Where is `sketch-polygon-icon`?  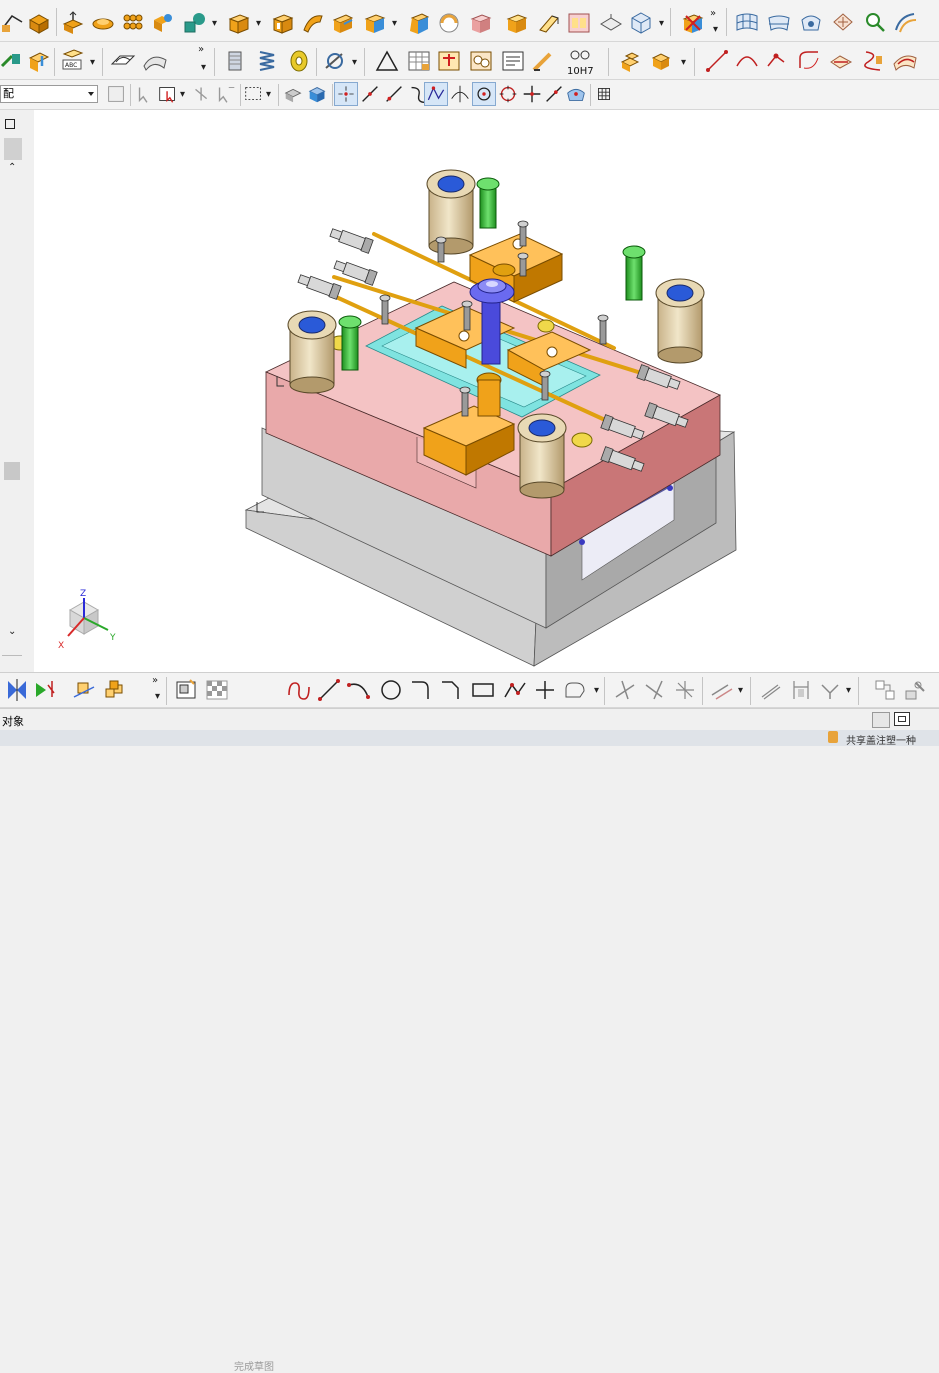
sketch-polygon-icon is located at coordinates (515, 690).